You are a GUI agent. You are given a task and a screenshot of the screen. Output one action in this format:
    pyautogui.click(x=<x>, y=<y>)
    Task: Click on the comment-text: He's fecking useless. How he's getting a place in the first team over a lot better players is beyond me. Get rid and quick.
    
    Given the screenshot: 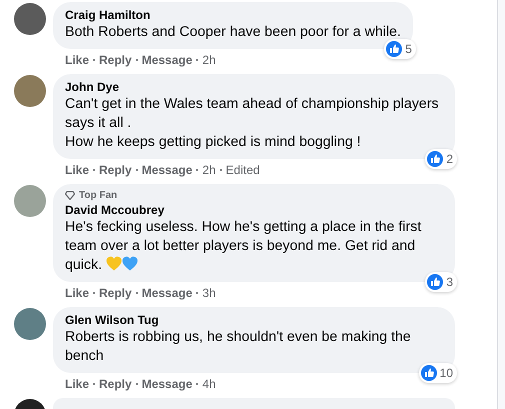 What is the action you would take?
    pyautogui.click(x=243, y=246)
    